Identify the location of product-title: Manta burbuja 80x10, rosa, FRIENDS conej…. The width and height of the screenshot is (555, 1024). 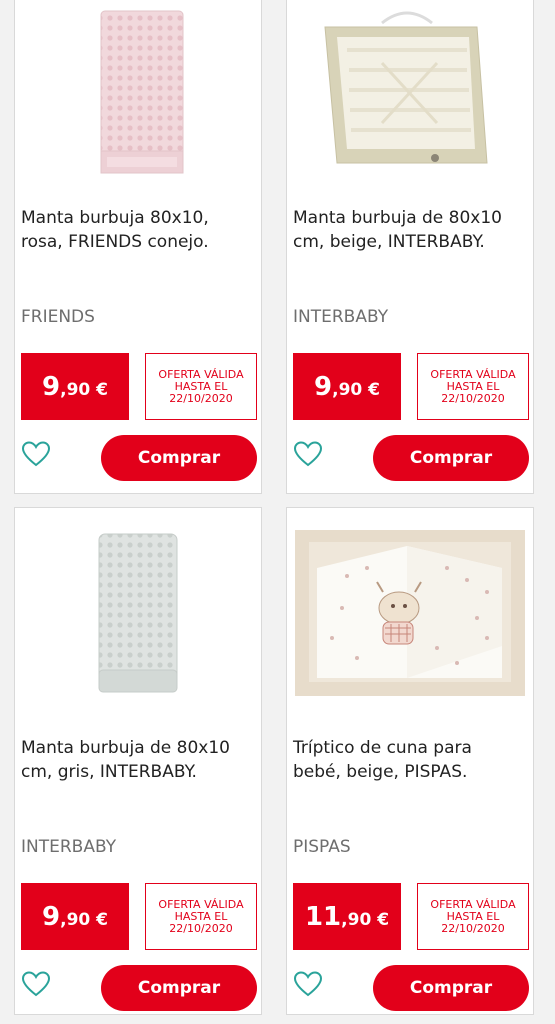
(137, 230).